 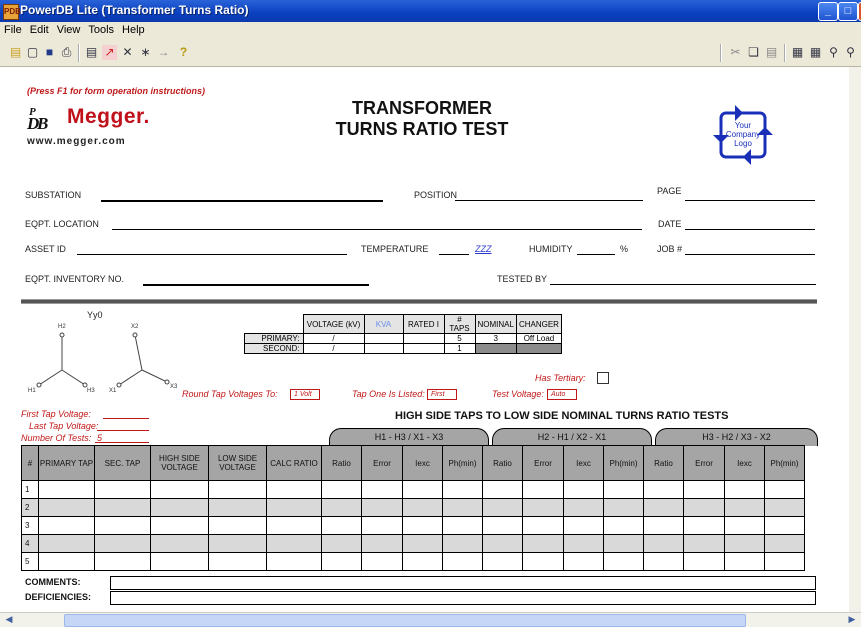 I want to click on has-tertiary-checkbox, so click(x=603, y=378).